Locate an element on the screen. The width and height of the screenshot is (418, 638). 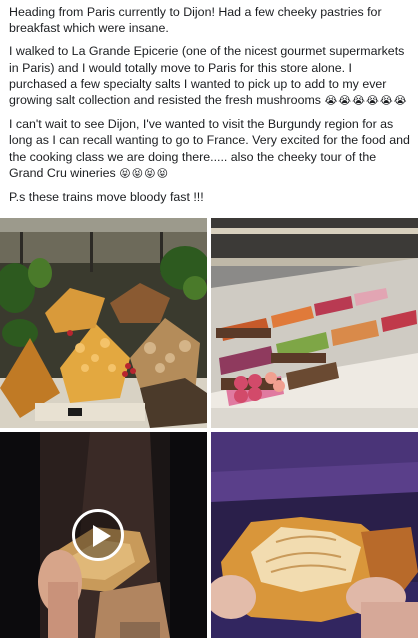
crying-emoji-group: 😭😭😭😭😭😭 is located at coordinates (366, 101).